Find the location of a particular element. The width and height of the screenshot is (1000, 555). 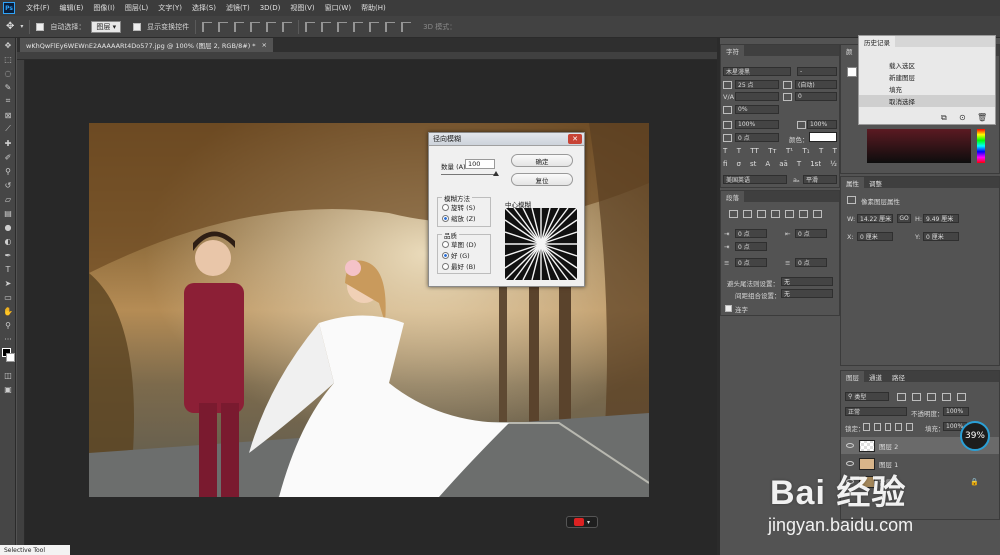

tab-color: 颜 is located at coordinates (849, 50).